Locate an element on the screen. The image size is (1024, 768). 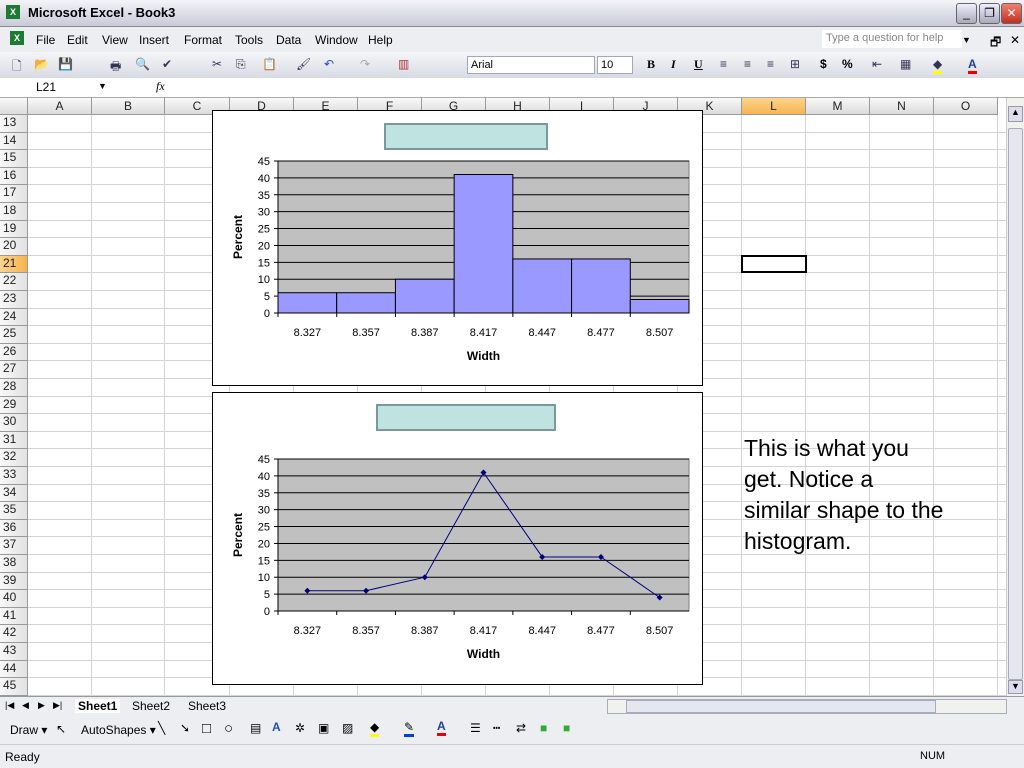
picture-icon: ▨ is located at coordinates (347, 728).